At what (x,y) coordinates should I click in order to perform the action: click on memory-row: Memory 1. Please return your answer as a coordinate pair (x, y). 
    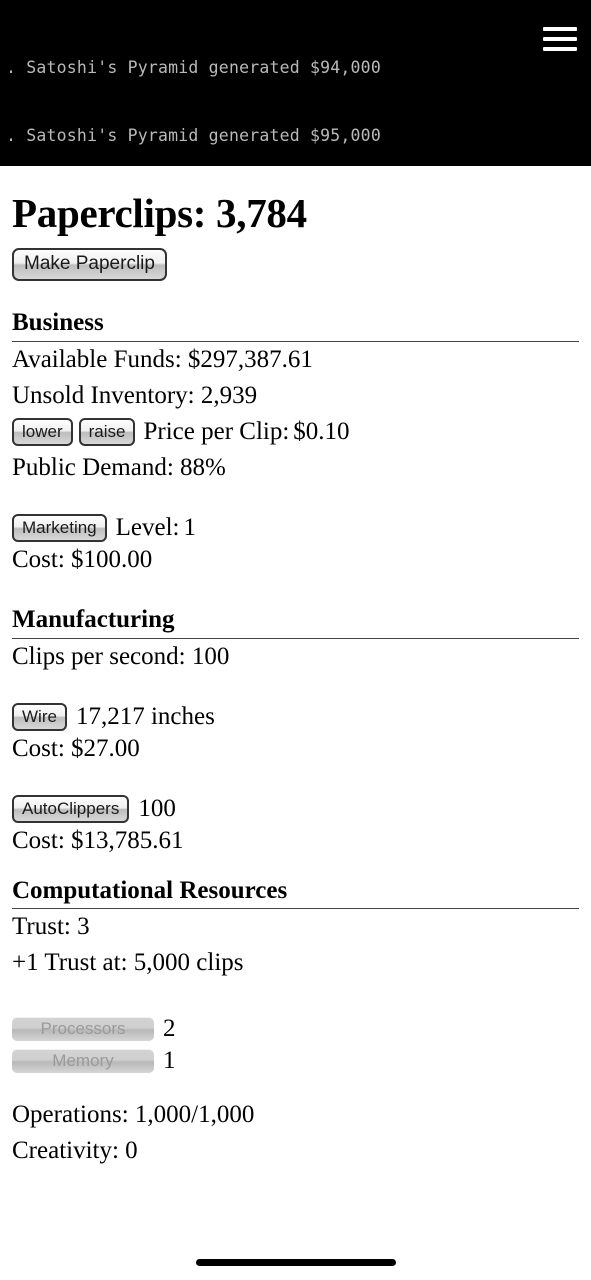
    Looking at the image, I should click on (295, 1061).